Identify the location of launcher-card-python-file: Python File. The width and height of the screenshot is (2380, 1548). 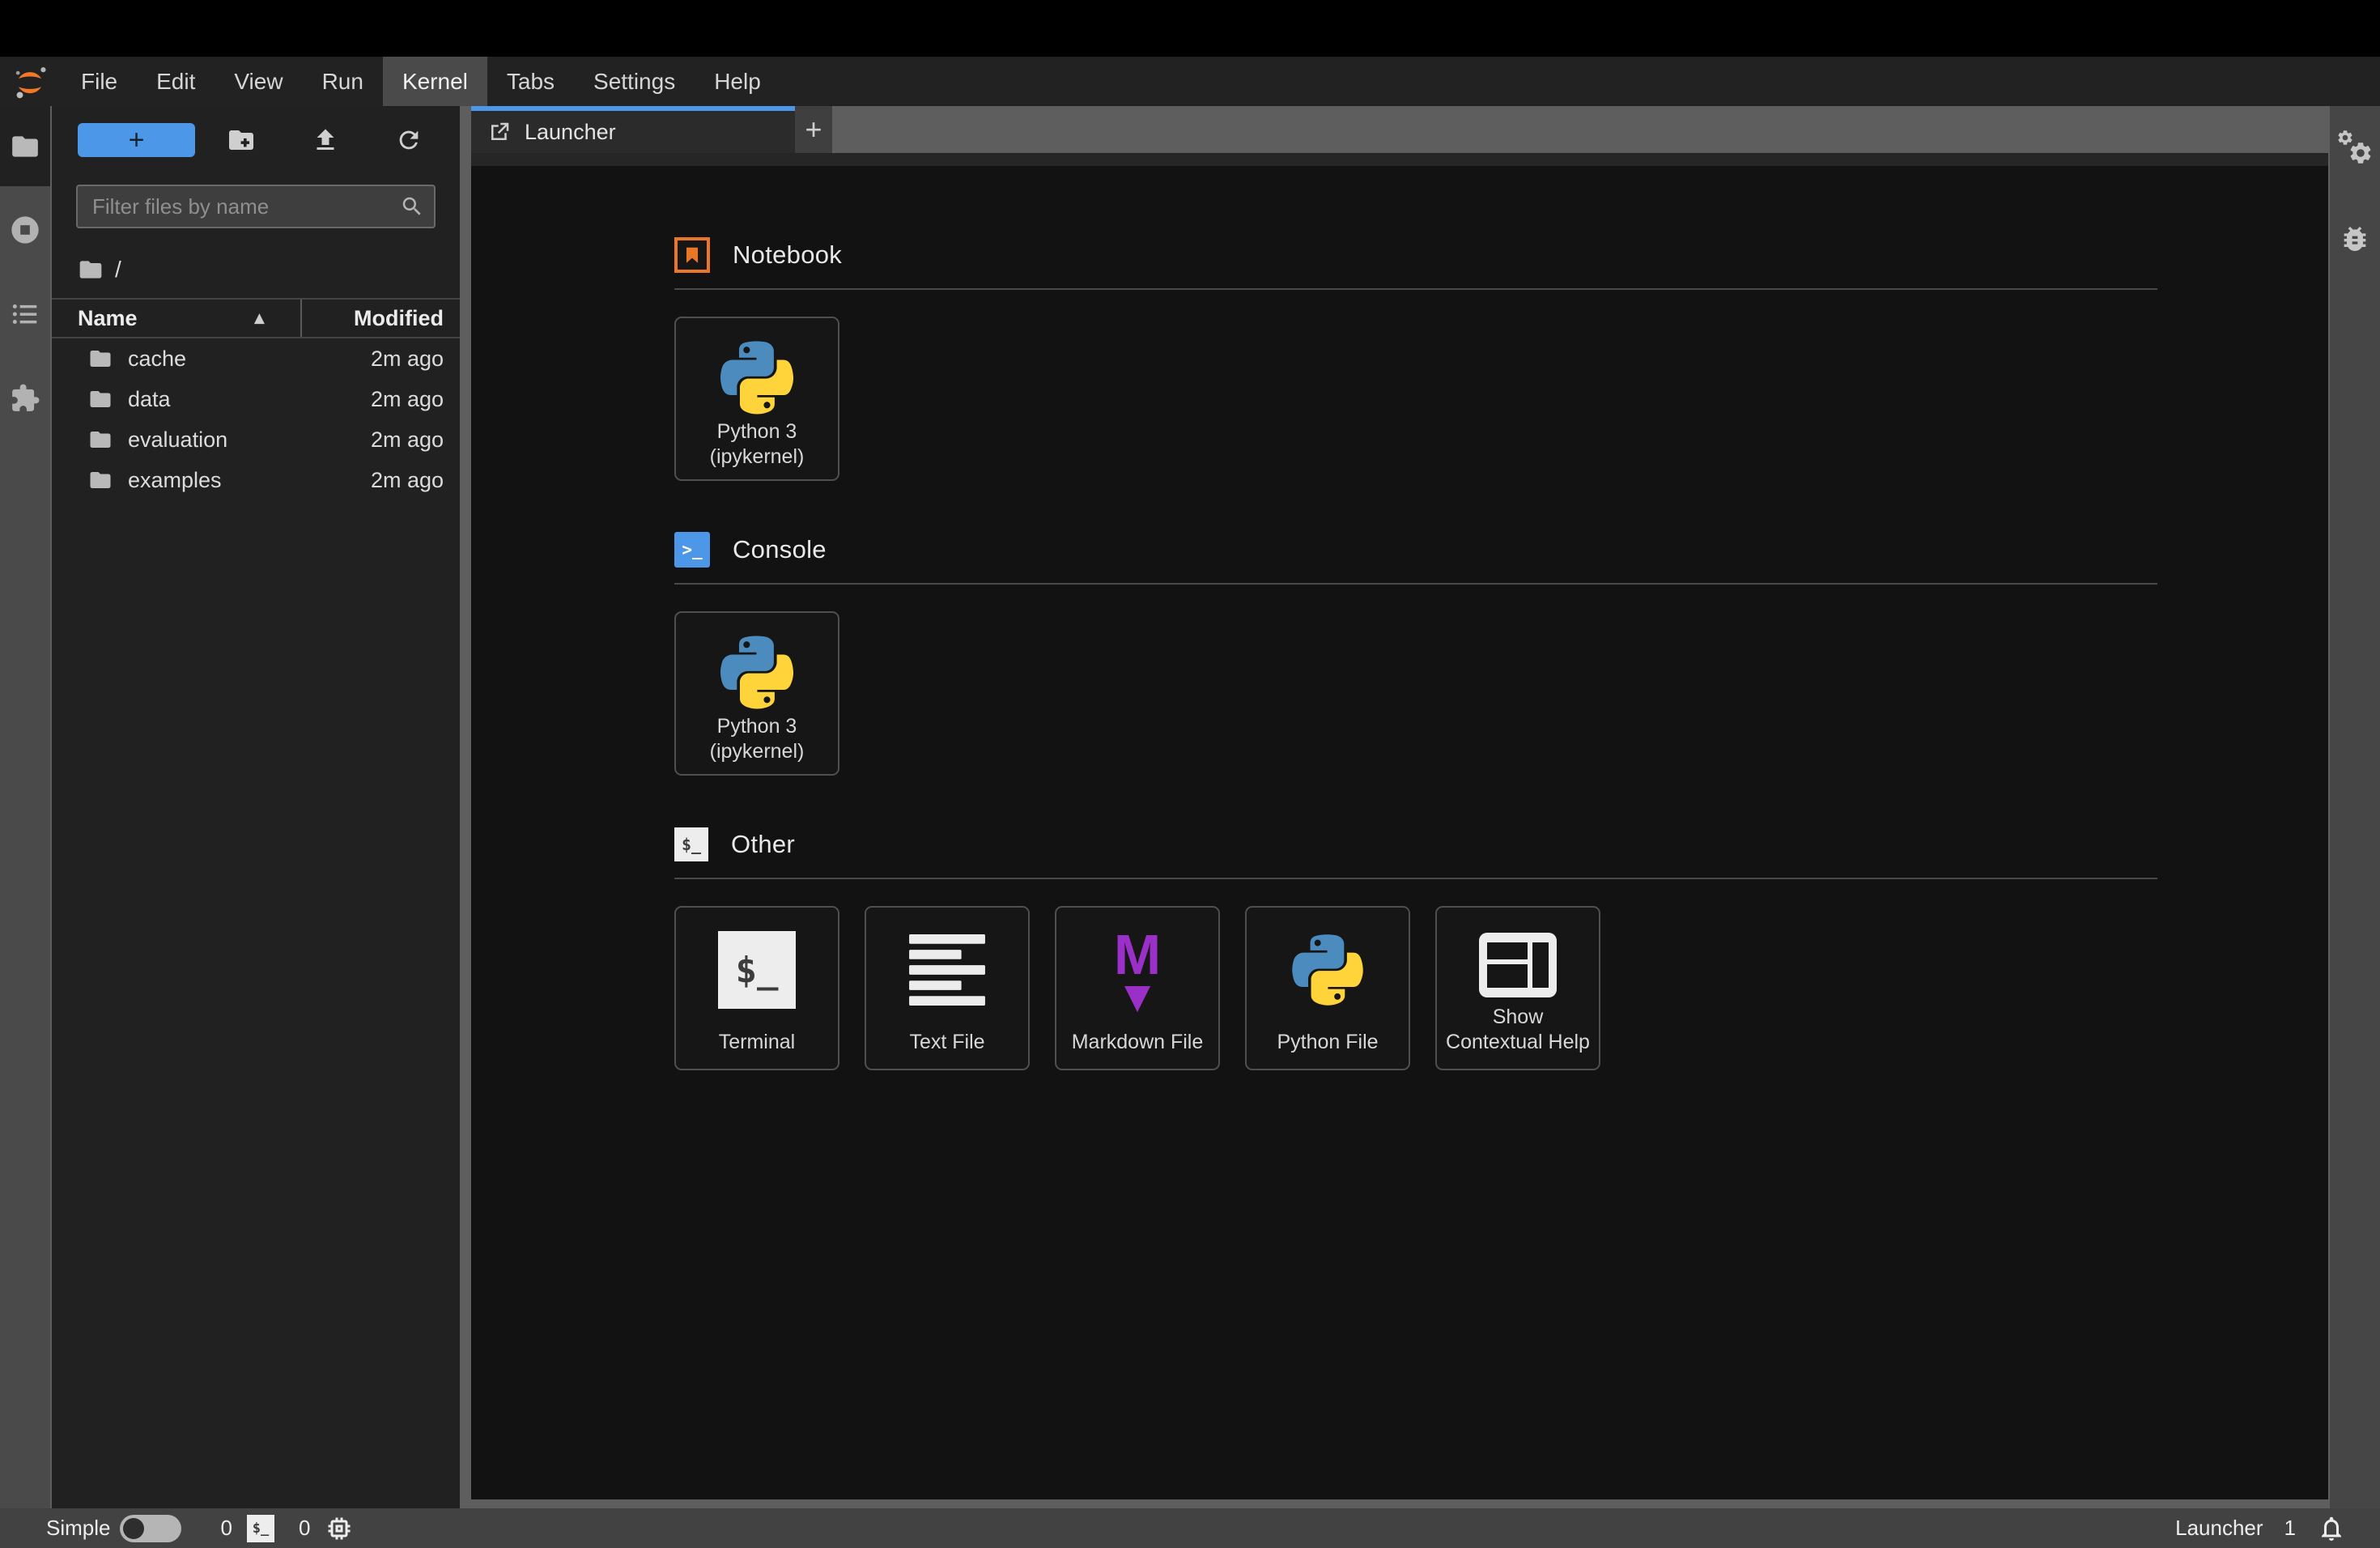
(1328, 988).